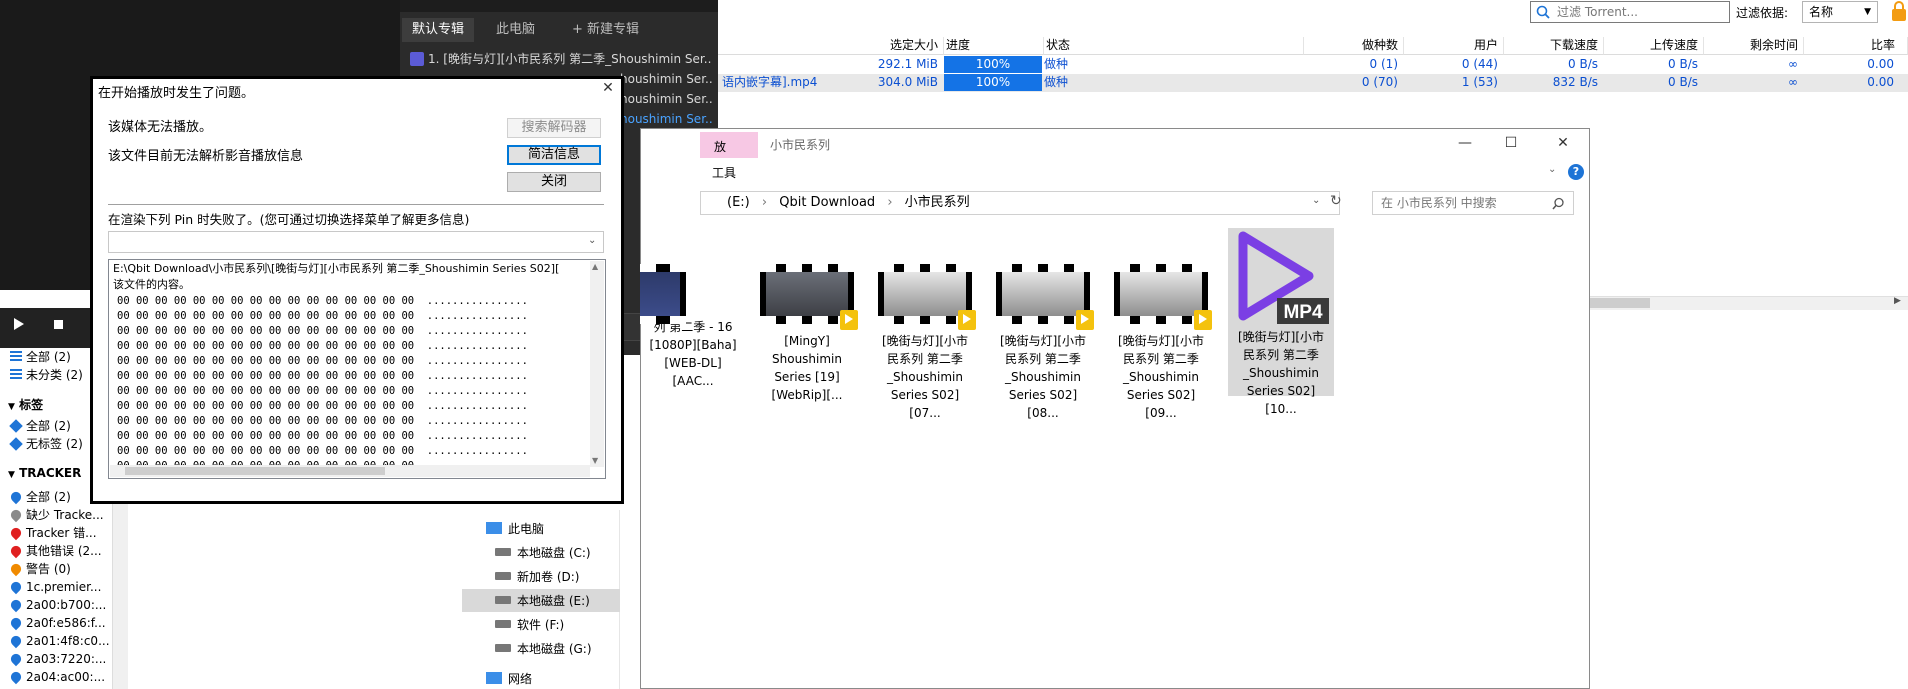 This screenshot has width=1908, height=689. Describe the element at coordinates (1511, 143) in the screenshot. I see `maximize-icon: ☐` at that location.